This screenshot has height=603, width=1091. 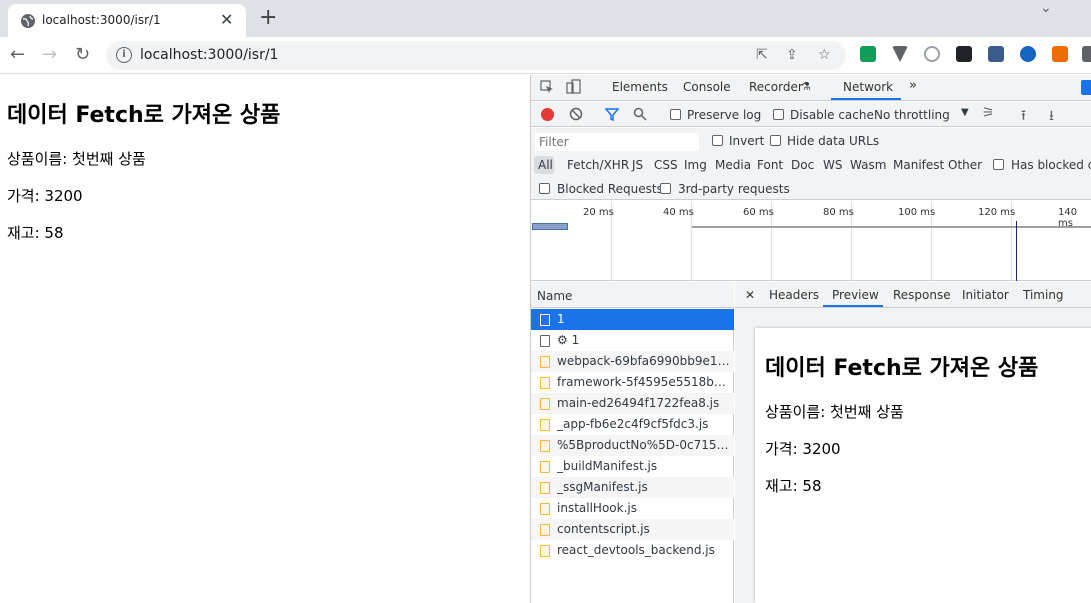 What do you see at coordinates (912, 115) in the screenshot?
I see `throttling-select: No throttling` at bounding box center [912, 115].